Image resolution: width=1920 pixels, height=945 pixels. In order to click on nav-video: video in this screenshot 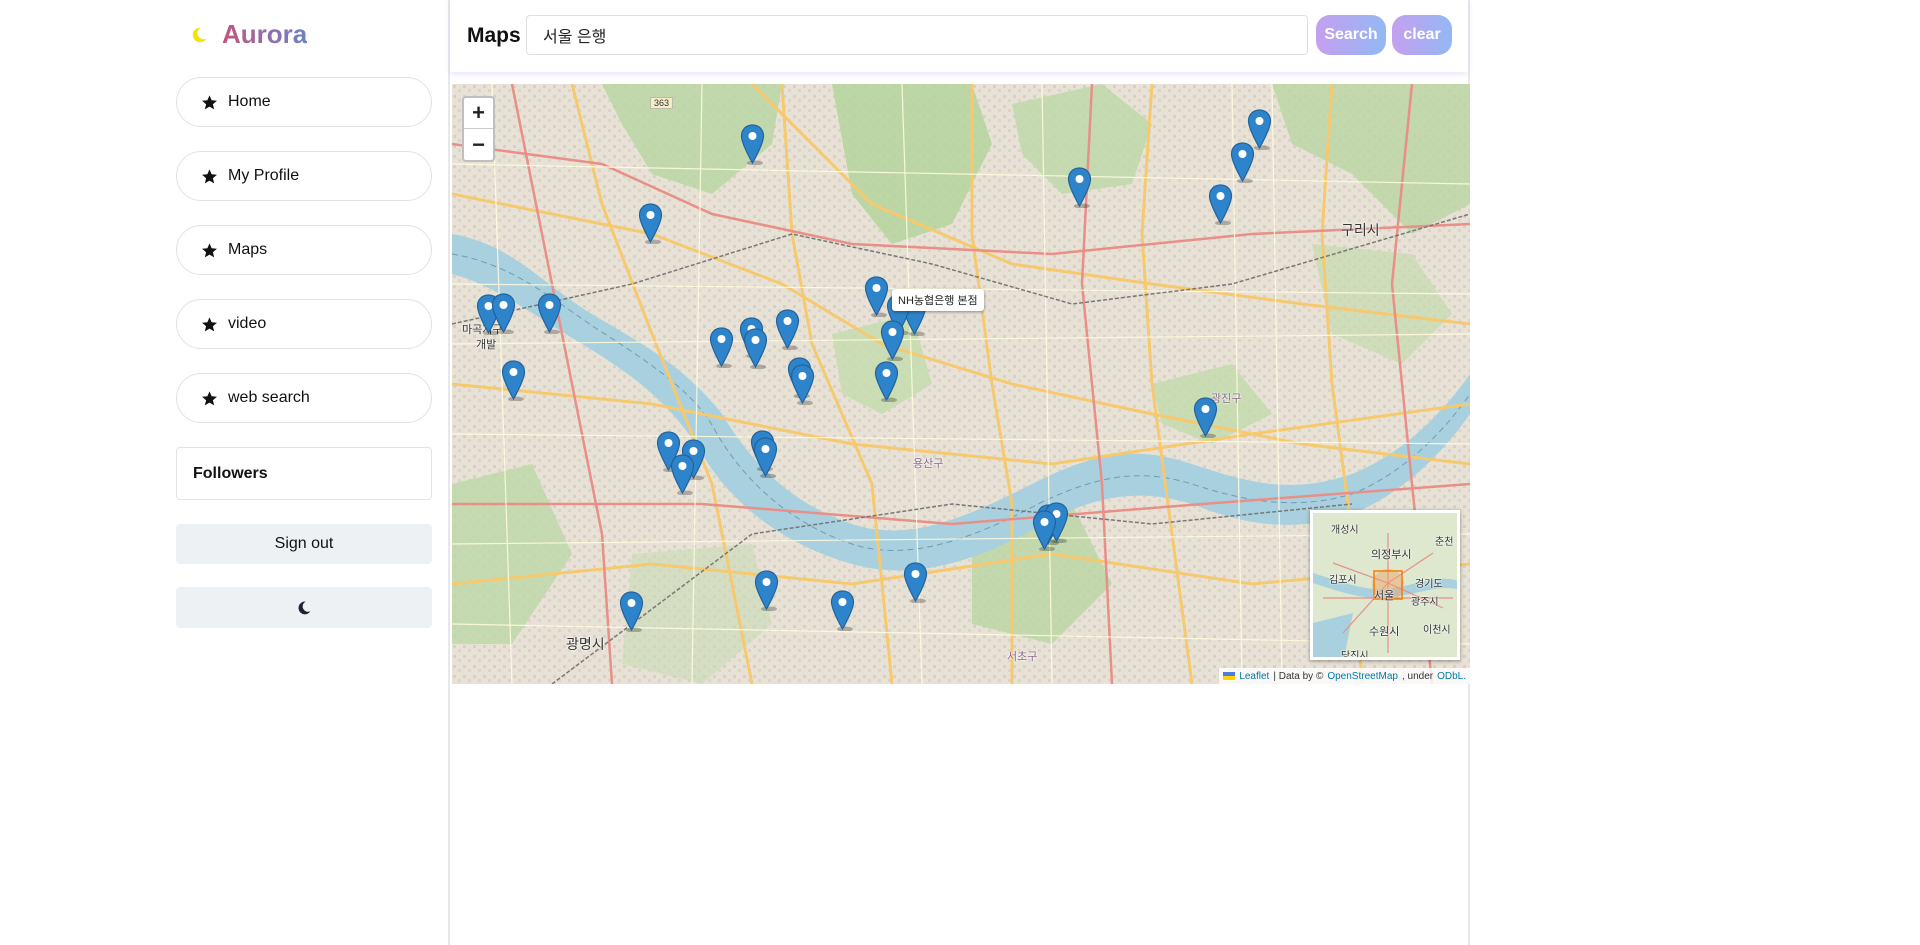, I will do `click(304, 324)`.